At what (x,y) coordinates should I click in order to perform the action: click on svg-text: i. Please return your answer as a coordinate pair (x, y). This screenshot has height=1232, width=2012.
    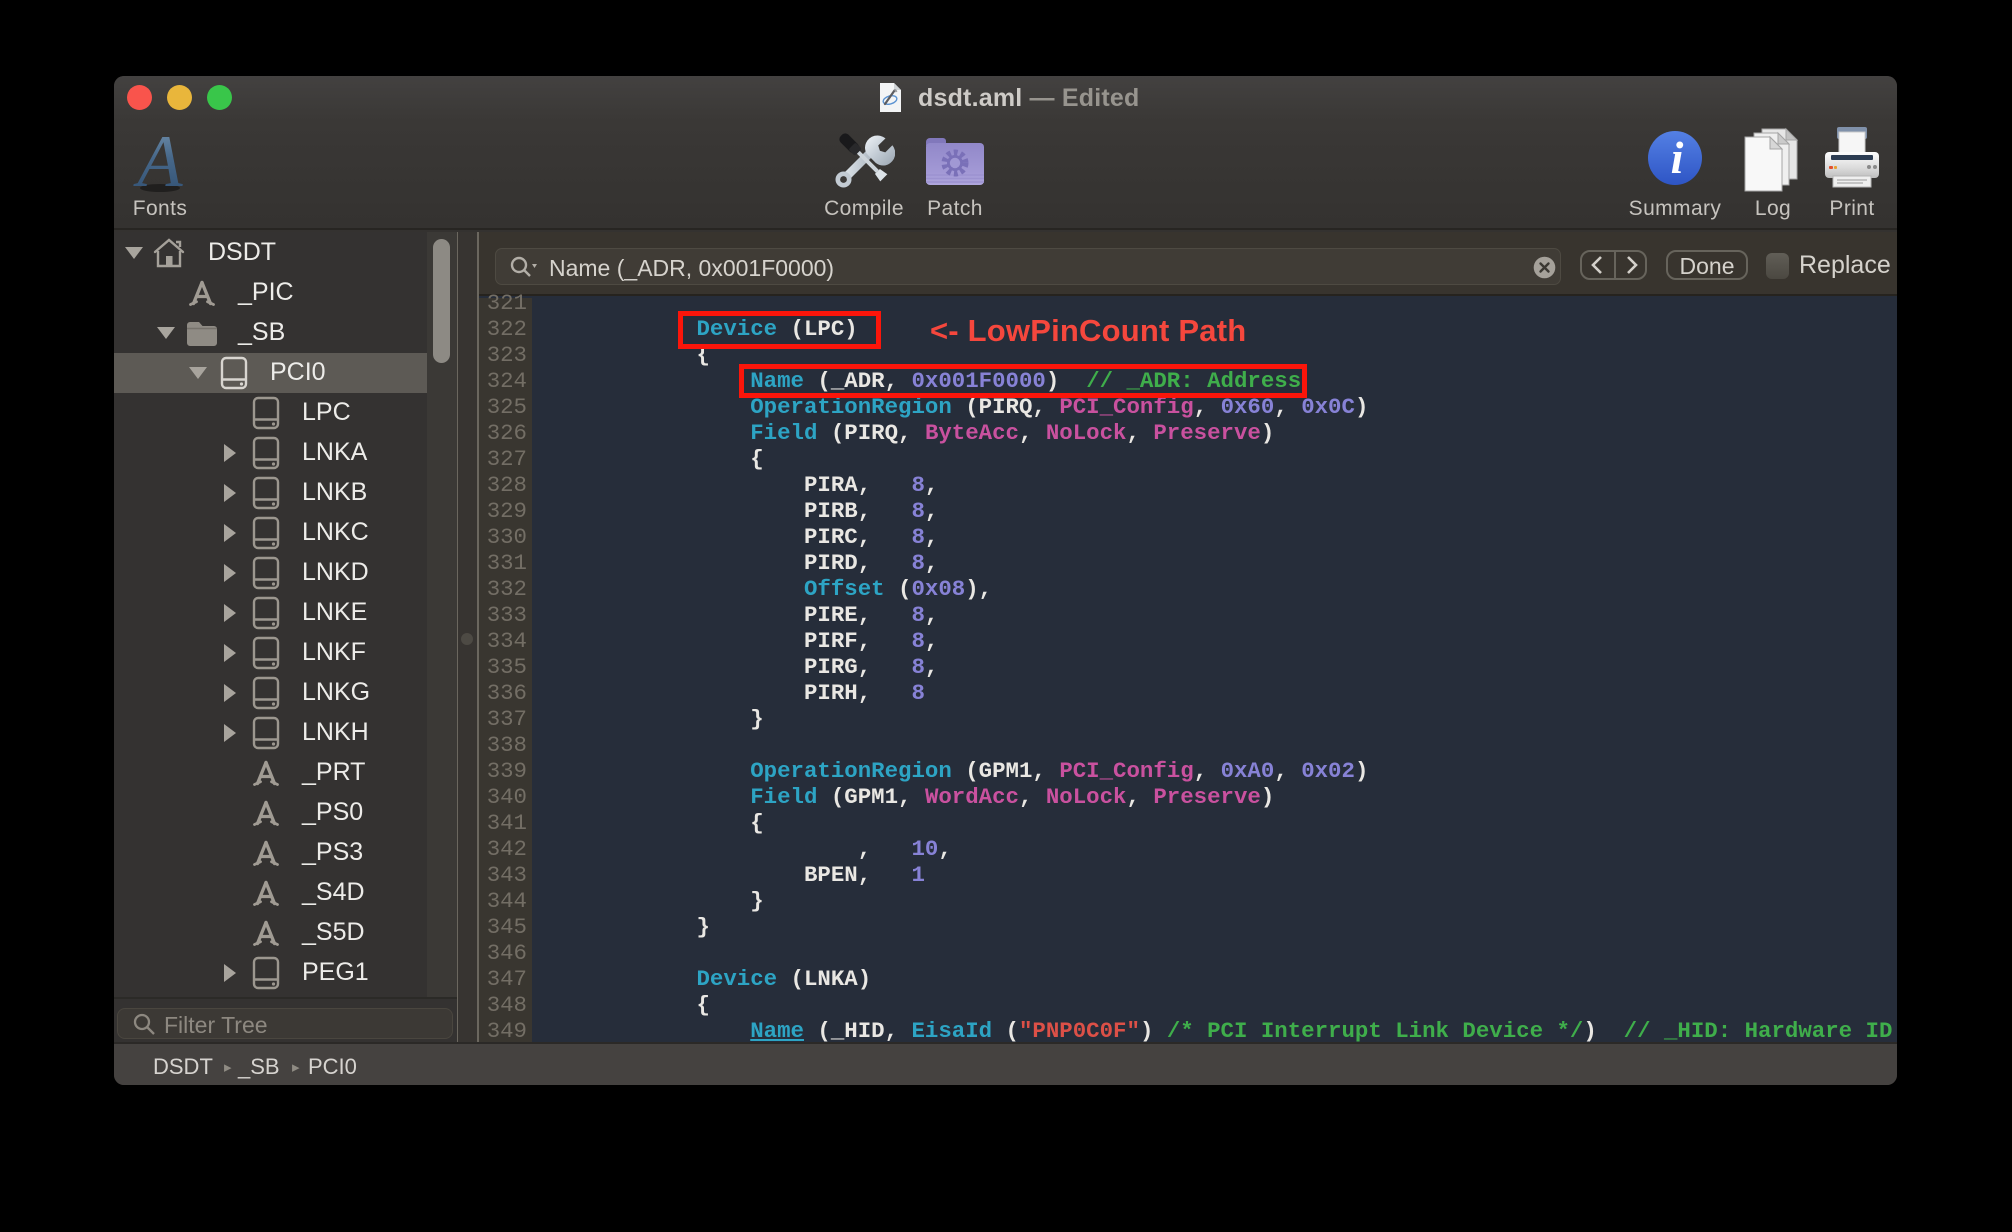
    Looking at the image, I should click on (1677, 157).